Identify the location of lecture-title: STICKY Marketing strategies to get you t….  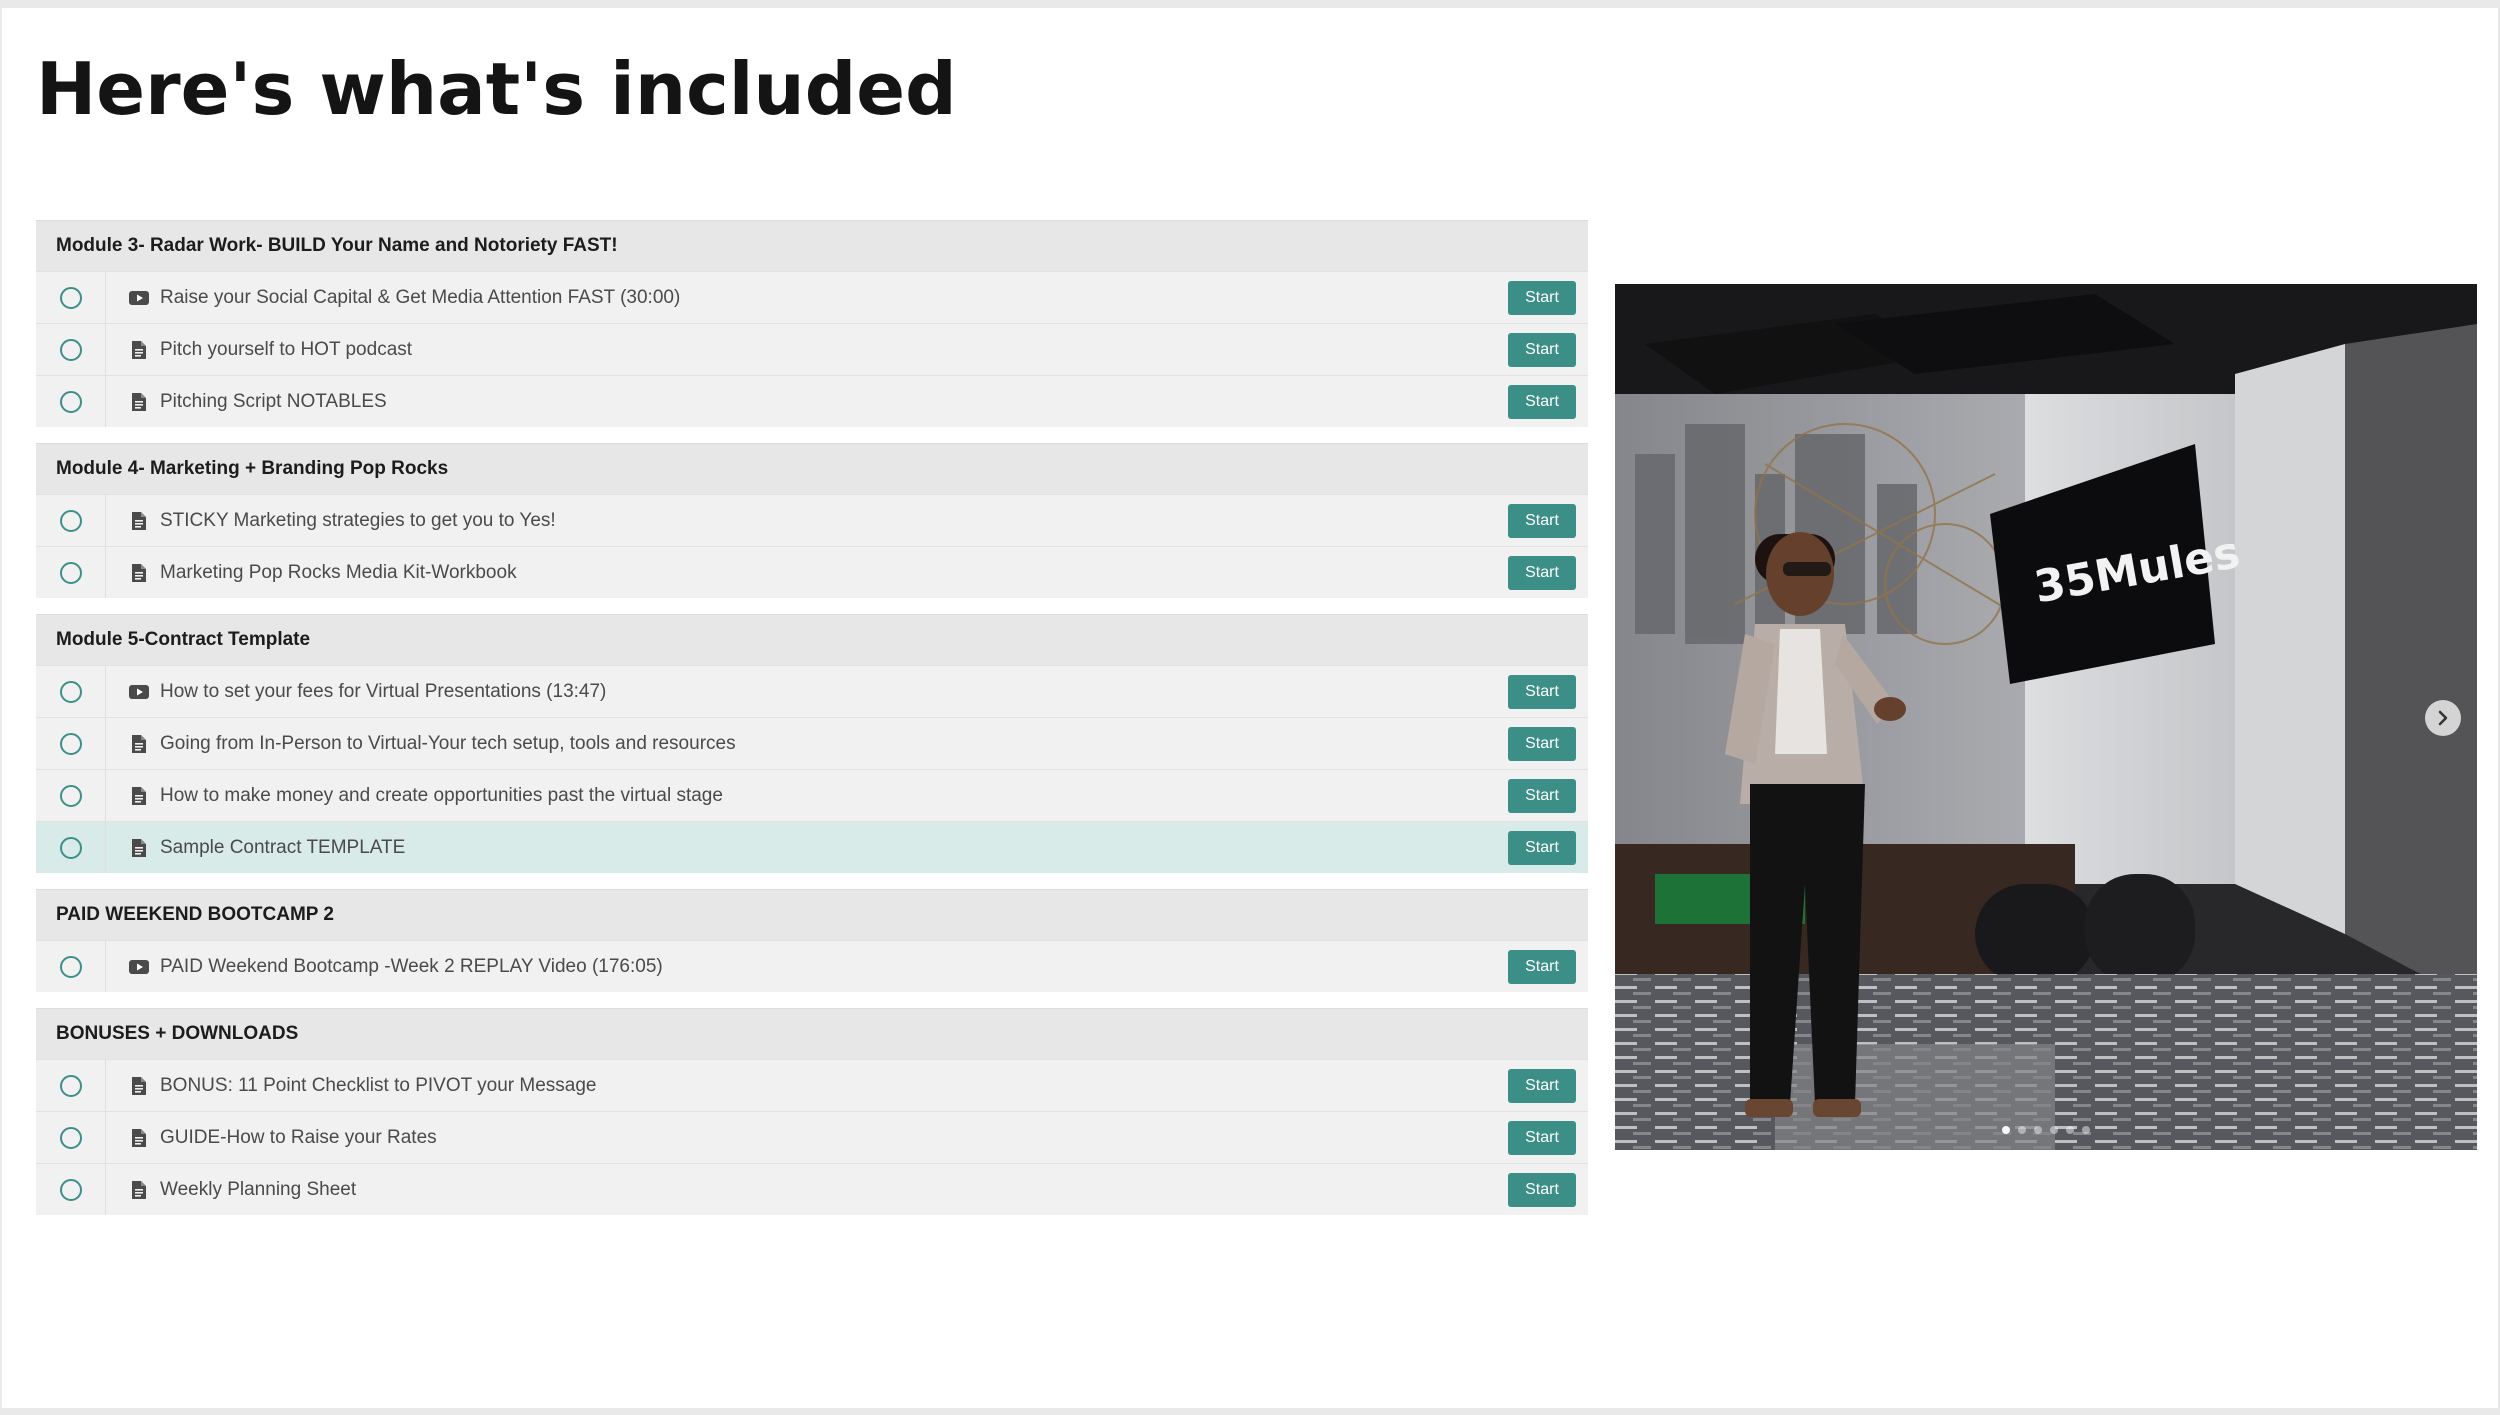
(358, 521).